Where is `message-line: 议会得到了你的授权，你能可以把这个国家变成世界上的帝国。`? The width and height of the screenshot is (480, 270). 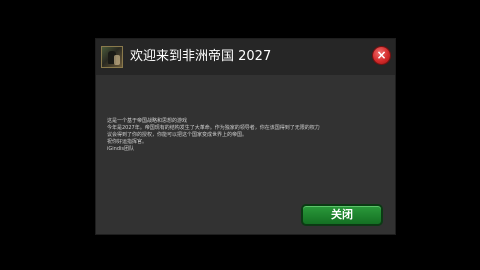
message-line: 议会得到了你的授权，你能可以把这个国家变成世界上的帝国。 is located at coordinates (177, 135).